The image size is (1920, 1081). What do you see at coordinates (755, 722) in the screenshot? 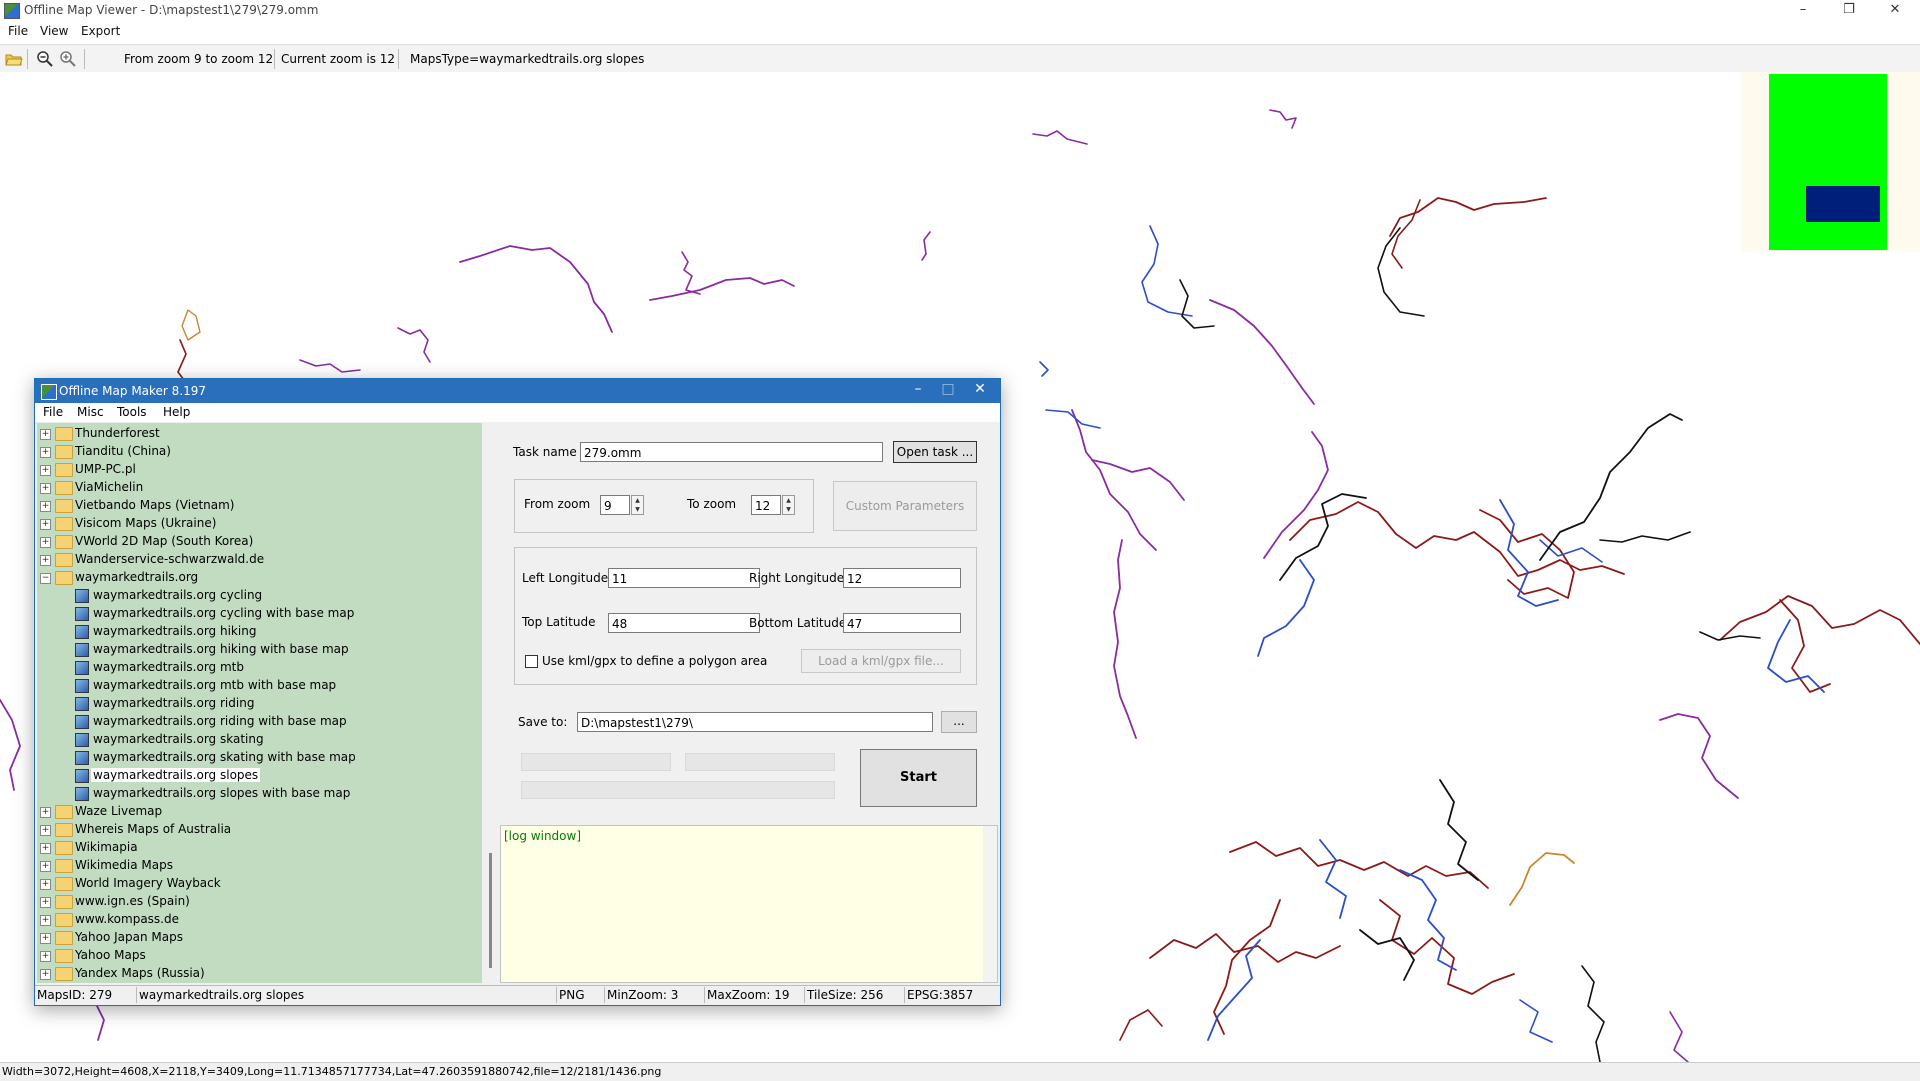
I see `save-to-input: D:\mapstest1\279\` at bounding box center [755, 722].